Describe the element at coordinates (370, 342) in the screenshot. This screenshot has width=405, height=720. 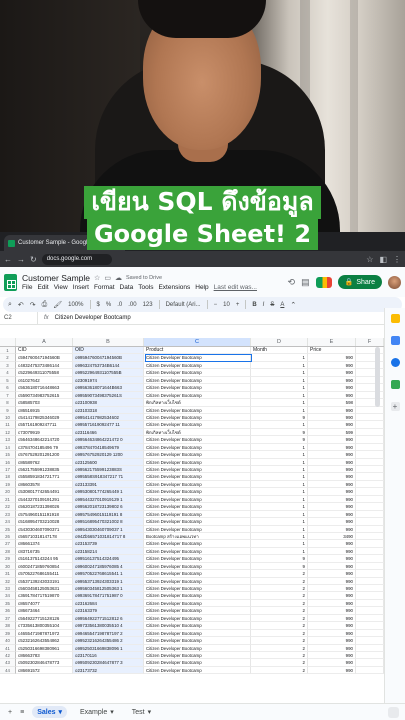
I see `column-header-f: F` at that location.